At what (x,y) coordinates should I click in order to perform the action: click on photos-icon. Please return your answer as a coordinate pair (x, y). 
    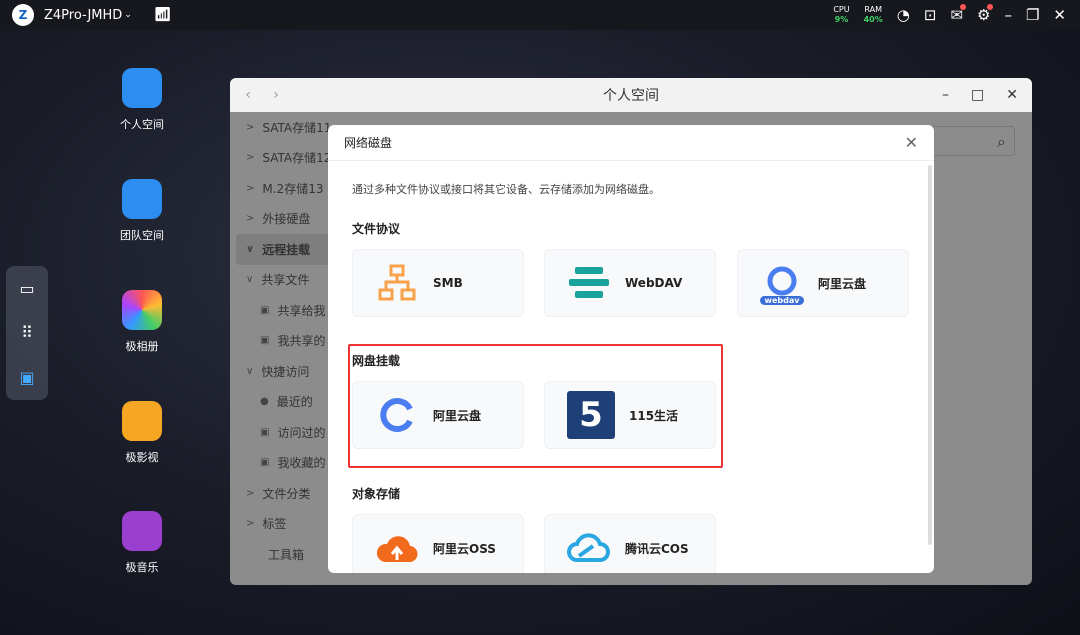
    Looking at the image, I should click on (142, 310).